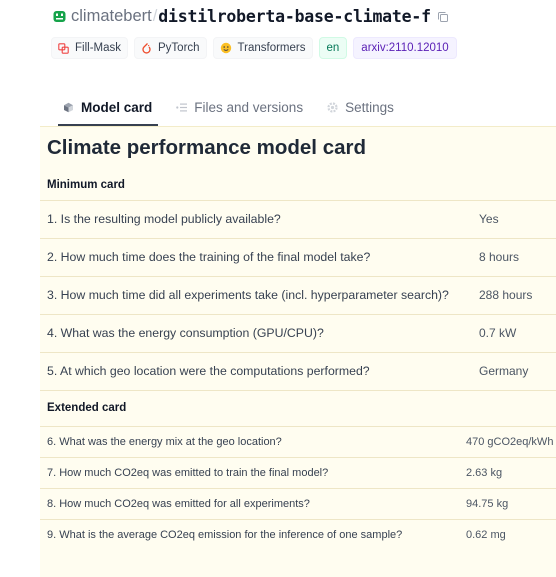  Describe the element at coordinates (332, 107) in the screenshot. I see `settings-icon` at that location.